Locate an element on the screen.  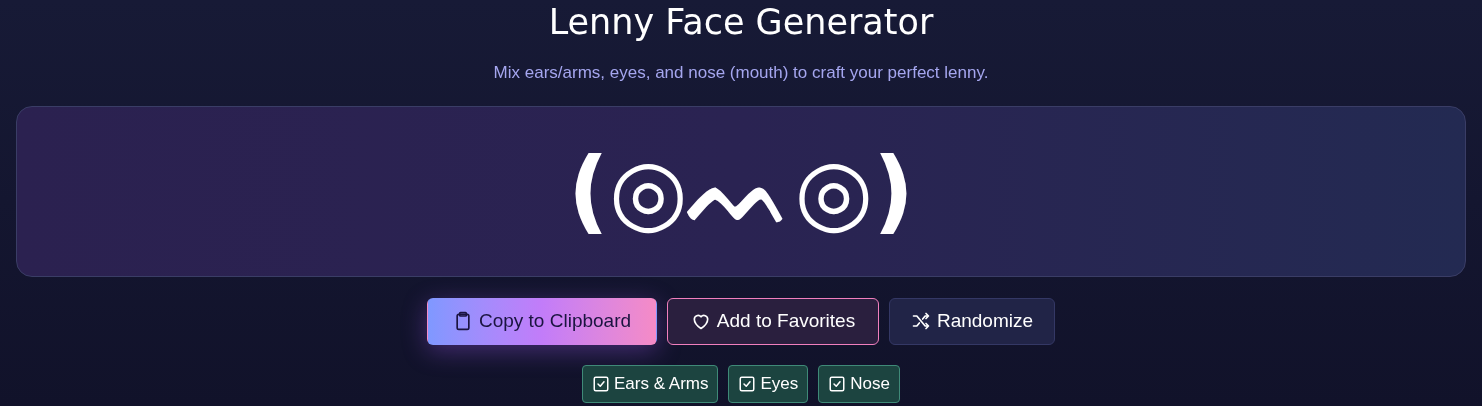
random-button: Randomize is located at coordinates (972, 321).